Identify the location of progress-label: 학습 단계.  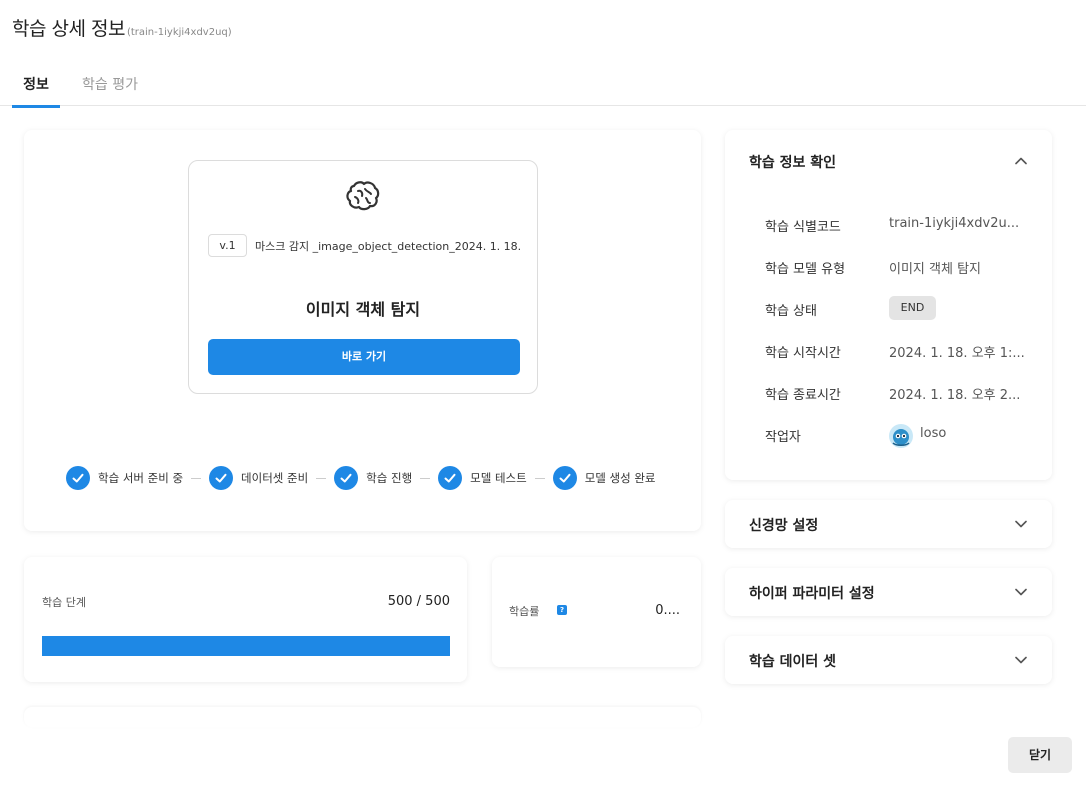
(64, 602).